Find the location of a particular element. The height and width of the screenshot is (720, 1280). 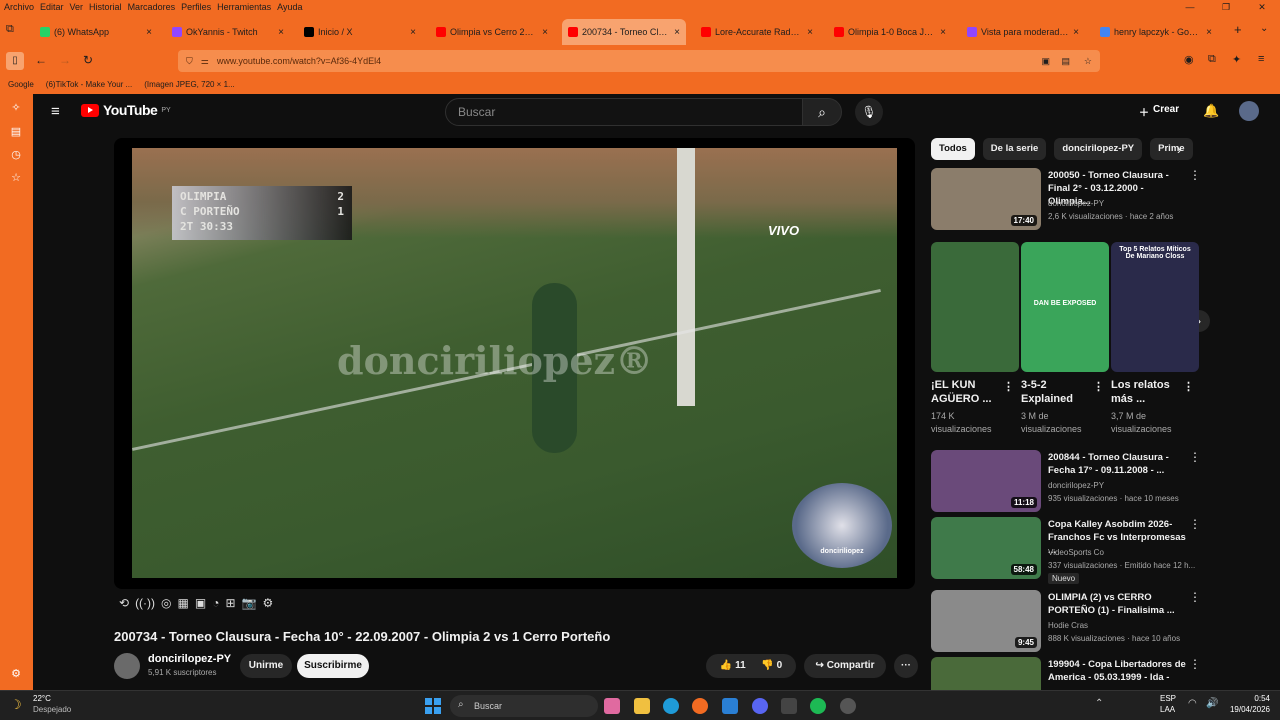

sidebar-toggle-icon: ▯ is located at coordinates (15, 61).